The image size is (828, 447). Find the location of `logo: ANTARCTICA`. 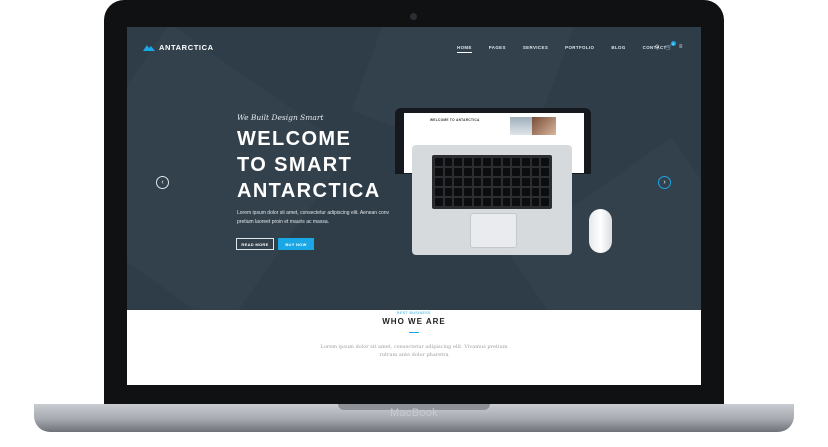

logo: ANTARCTICA is located at coordinates (178, 47).